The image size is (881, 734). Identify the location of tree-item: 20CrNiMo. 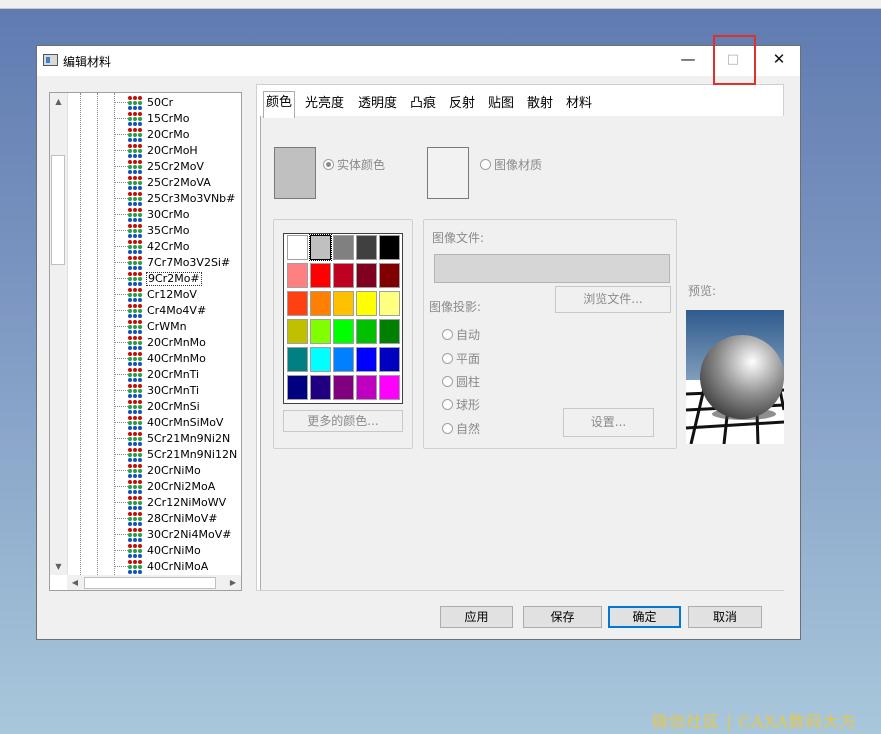
(176, 471).